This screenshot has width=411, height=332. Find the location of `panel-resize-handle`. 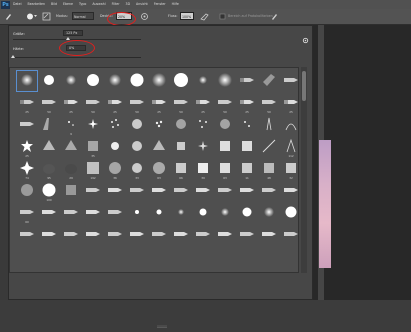

panel-resize-handle is located at coordinates (162, 320).